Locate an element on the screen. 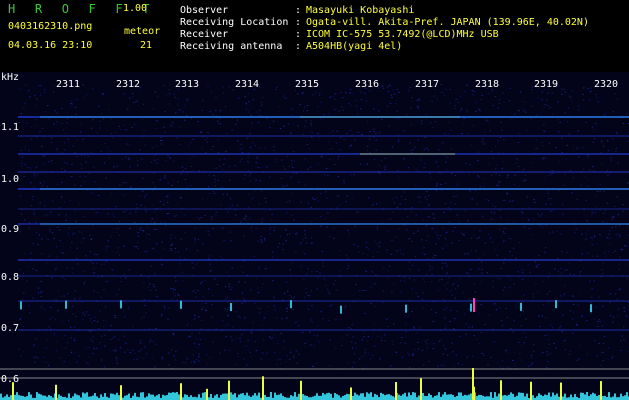  y-tick-label: 0.6 is located at coordinates (10, 379).